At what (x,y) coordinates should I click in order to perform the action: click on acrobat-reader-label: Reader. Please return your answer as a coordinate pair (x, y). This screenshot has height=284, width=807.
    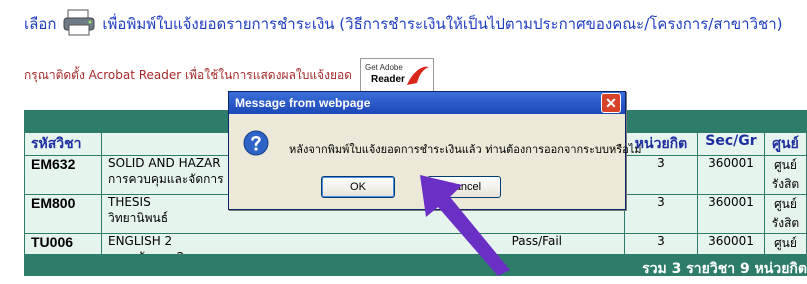
    Looking at the image, I should click on (387, 79).